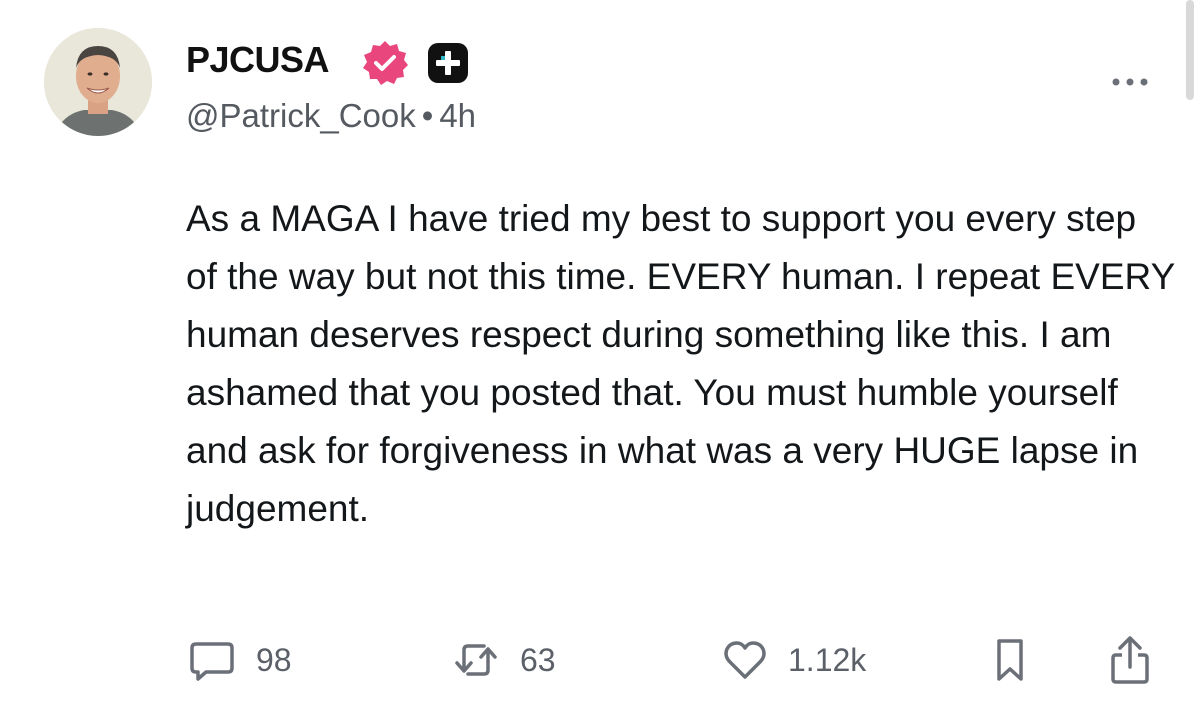 This screenshot has height=725, width=1200. Describe the element at coordinates (1190, 50) in the screenshot. I see `scrollbar` at that location.